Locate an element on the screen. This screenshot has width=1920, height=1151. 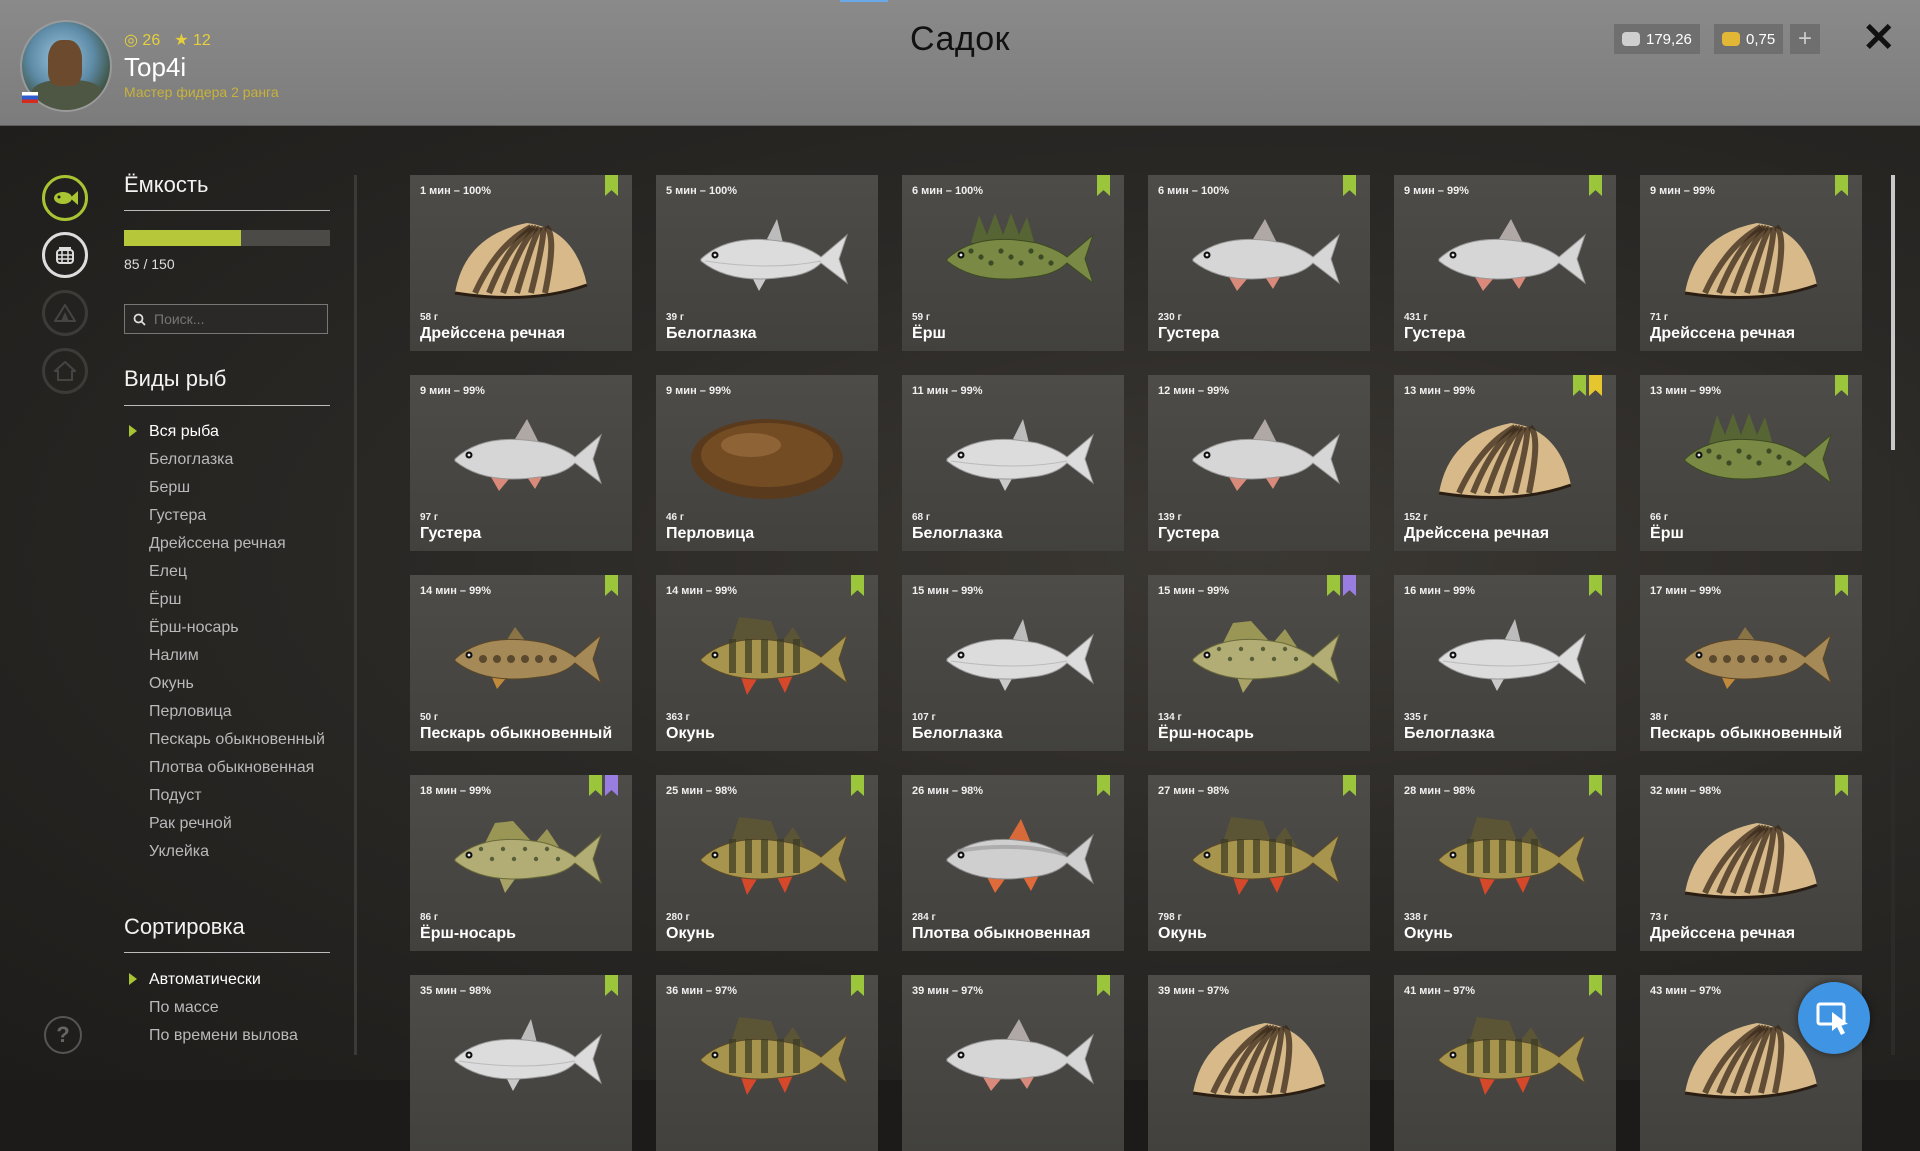
fish-weight: 58 г is located at coordinates (429, 317).